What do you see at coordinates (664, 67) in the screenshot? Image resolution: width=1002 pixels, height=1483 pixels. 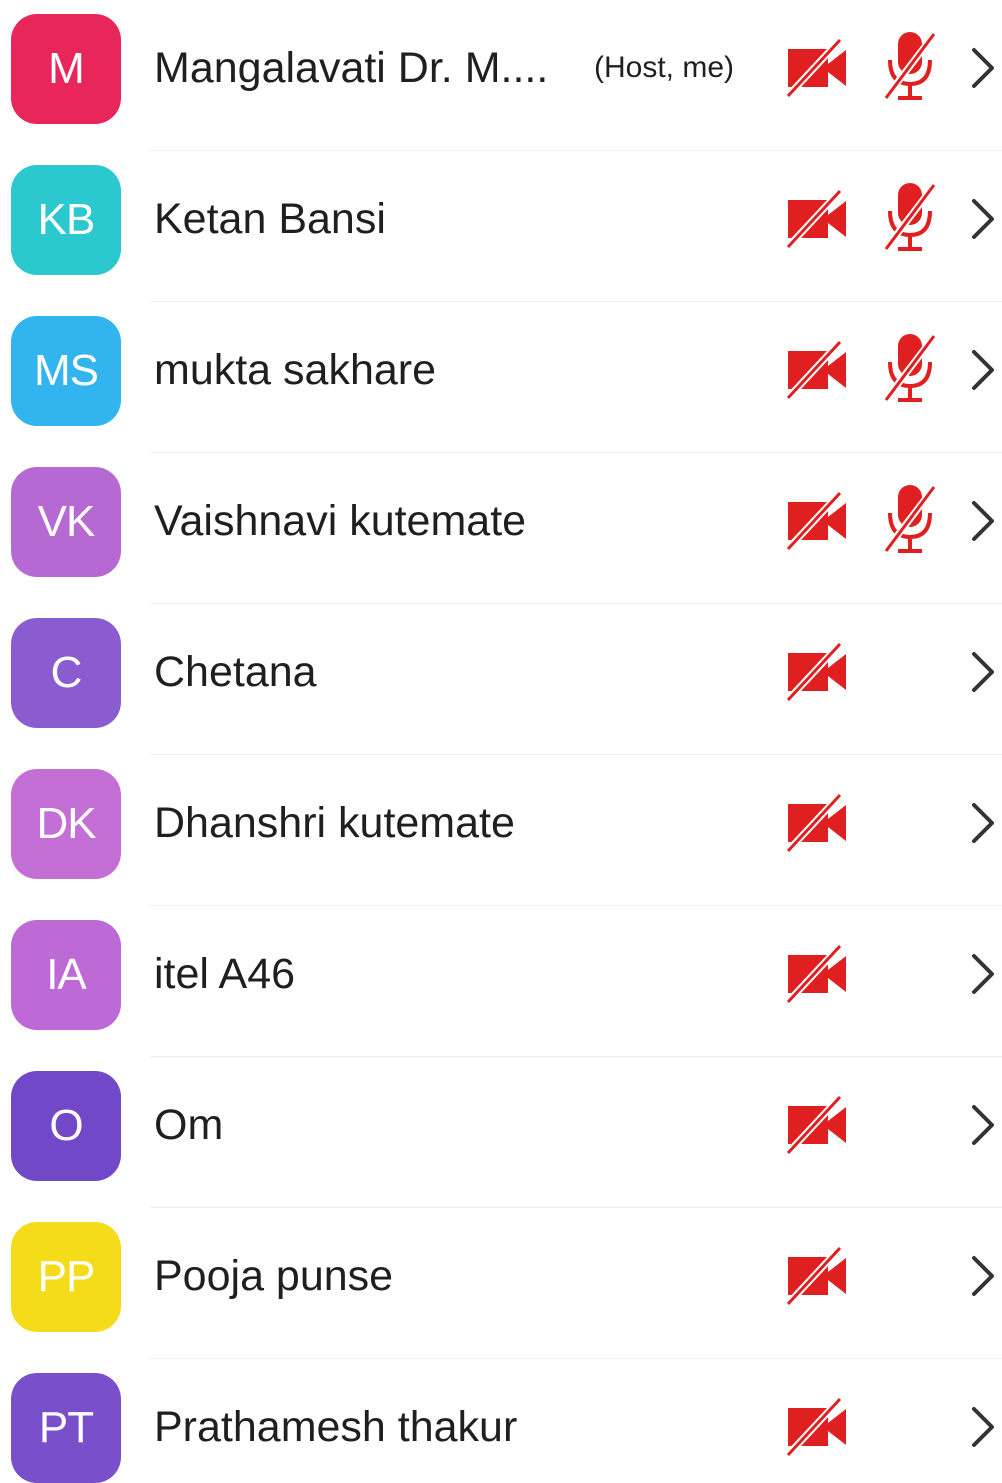 I see `participant-role: (Host, me)` at bounding box center [664, 67].